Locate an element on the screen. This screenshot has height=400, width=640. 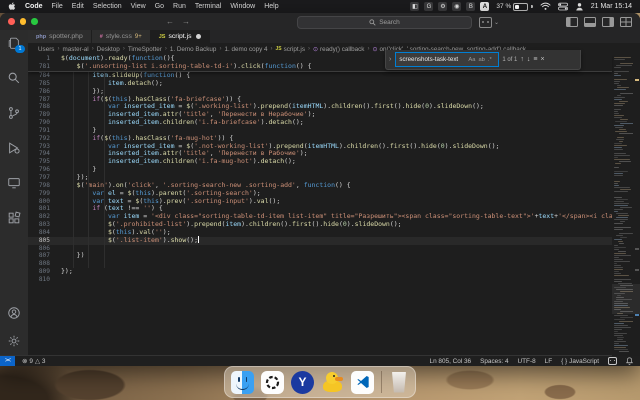
run-debug-icon is located at coordinates (14, 148).